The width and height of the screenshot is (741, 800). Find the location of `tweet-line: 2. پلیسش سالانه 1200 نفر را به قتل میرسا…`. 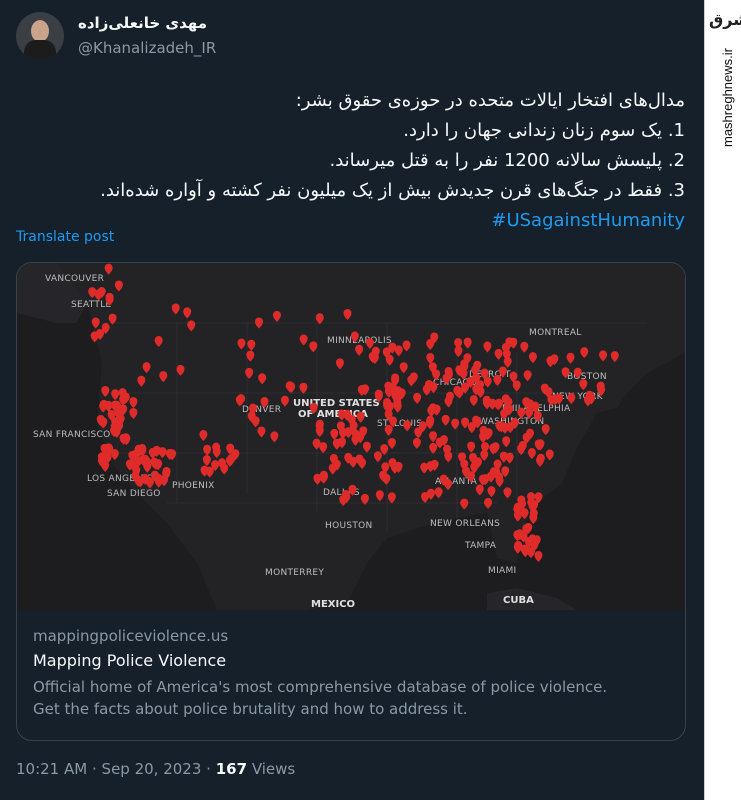

tweet-line: 2. پلیسش سالانه 1200 نفر را به قتل میرسا… is located at coordinates (507, 160).